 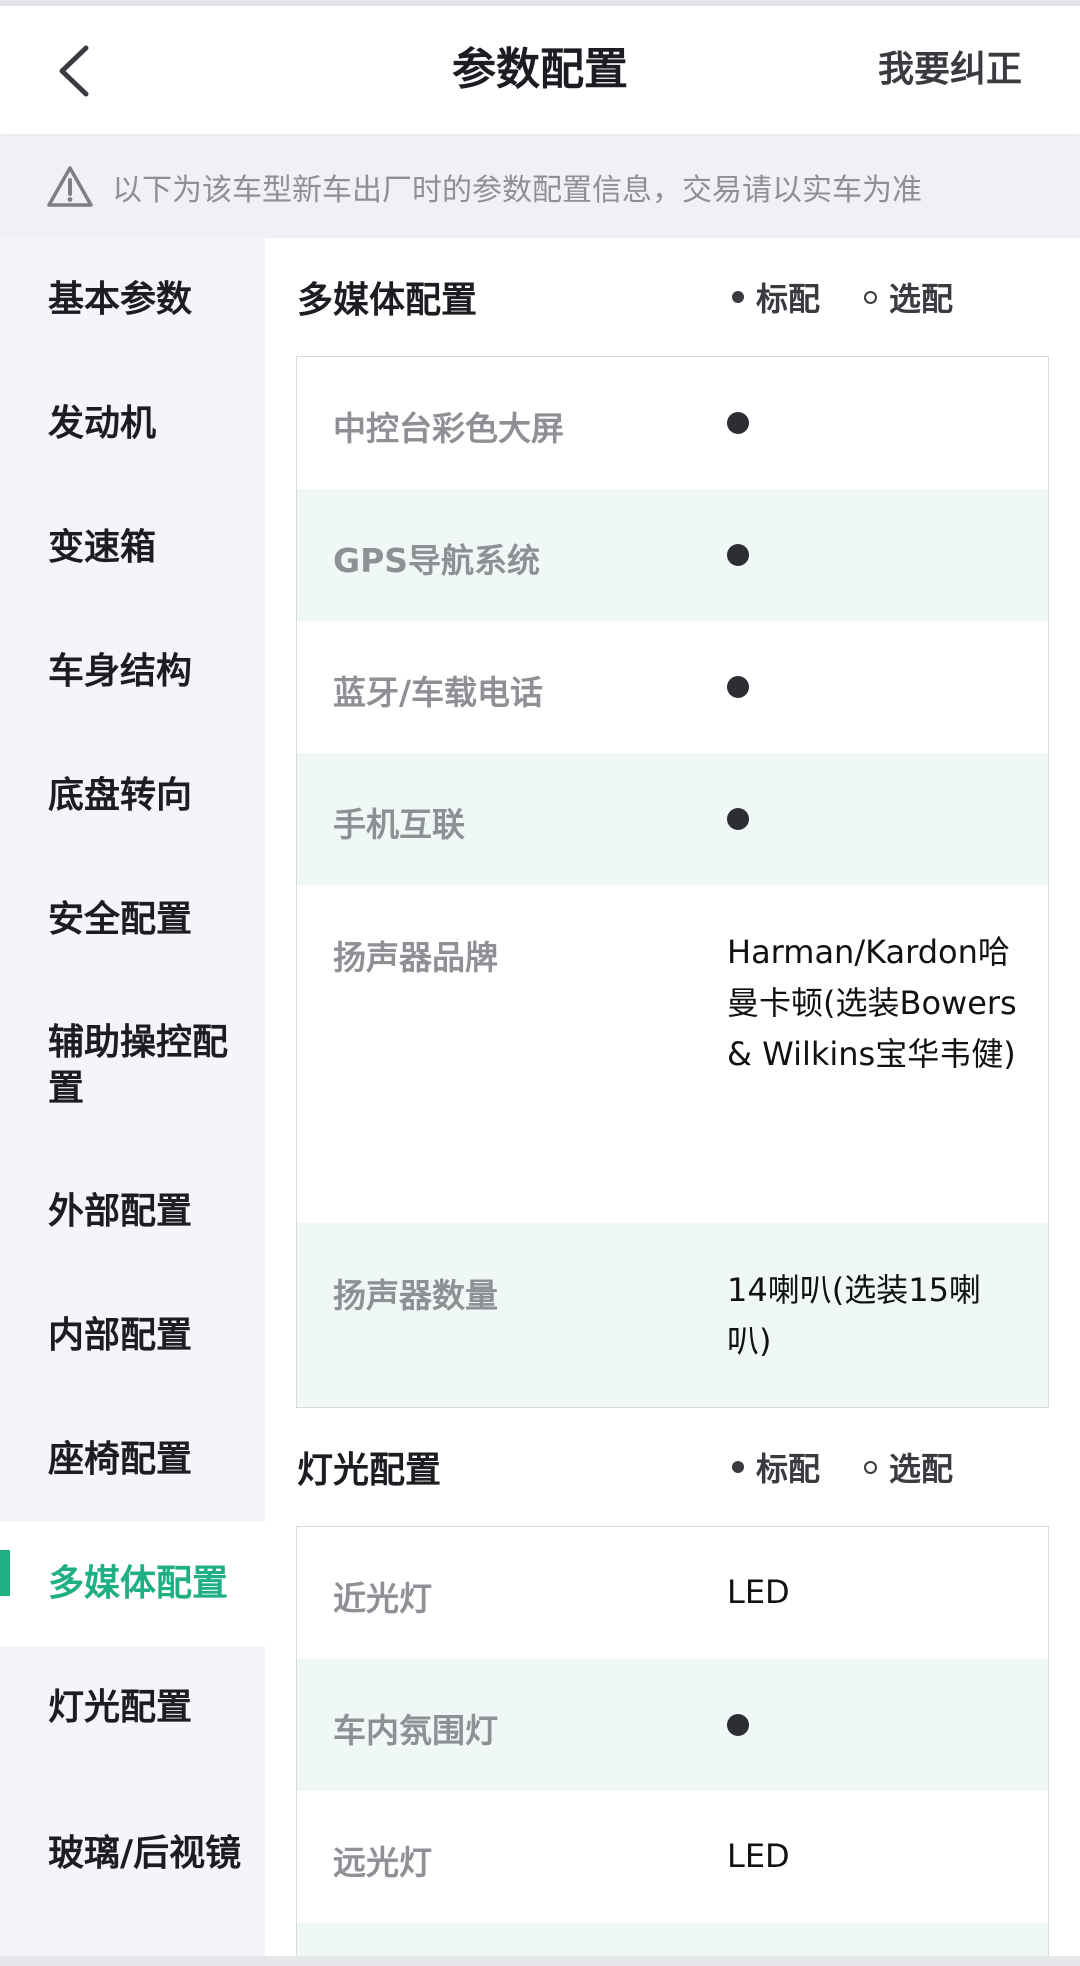 What do you see at coordinates (120, 1335) in the screenshot?
I see `sidebar-item-label: 内部配置` at bounding box center [120, 1335].